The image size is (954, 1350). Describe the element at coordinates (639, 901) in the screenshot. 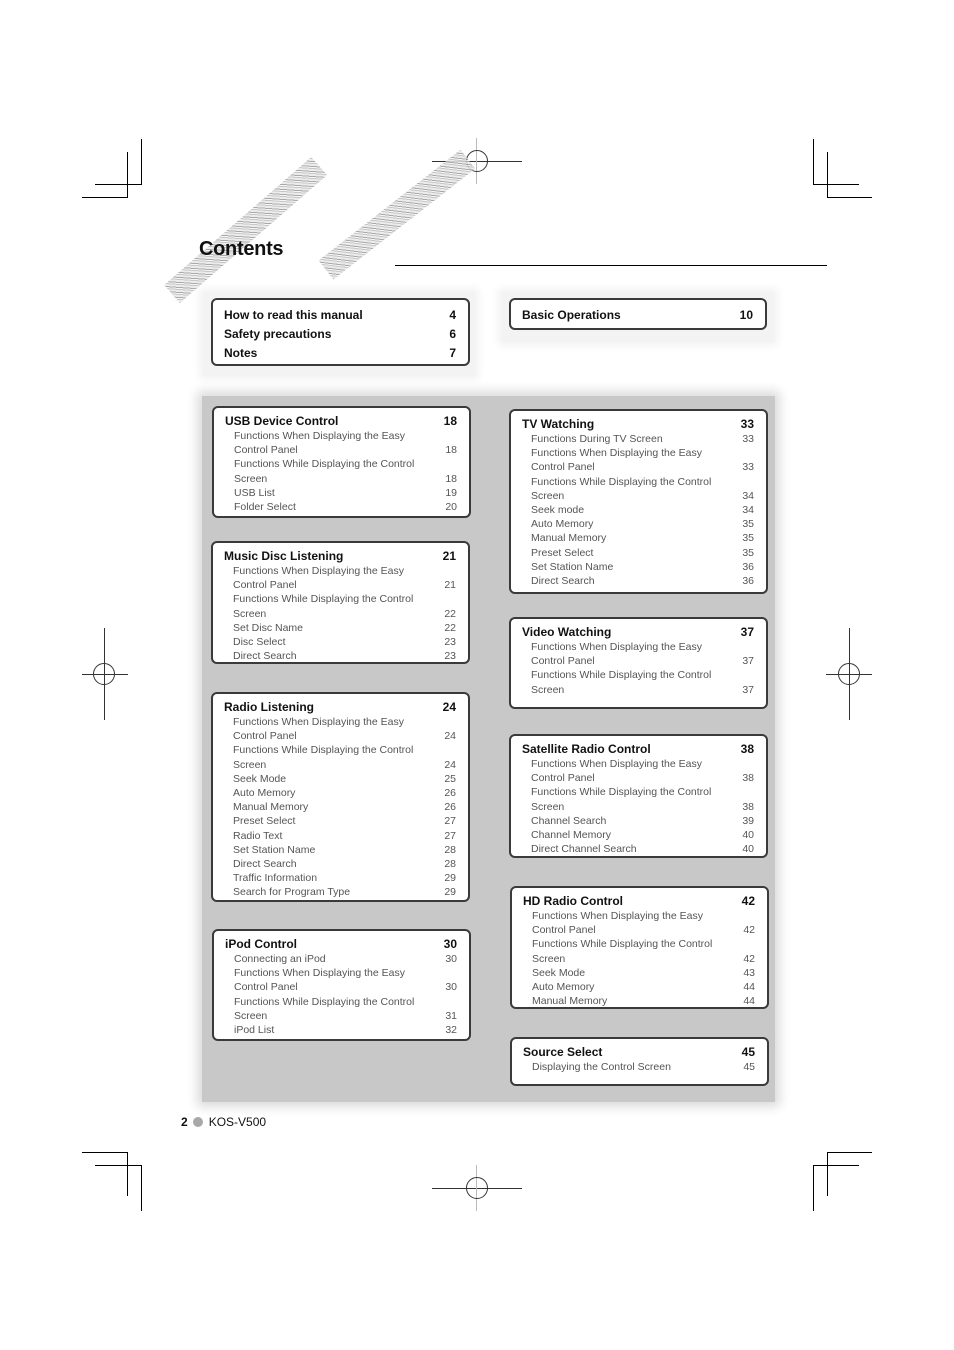

I see `toc-section-heading: HD Radio Control 42` at that location.